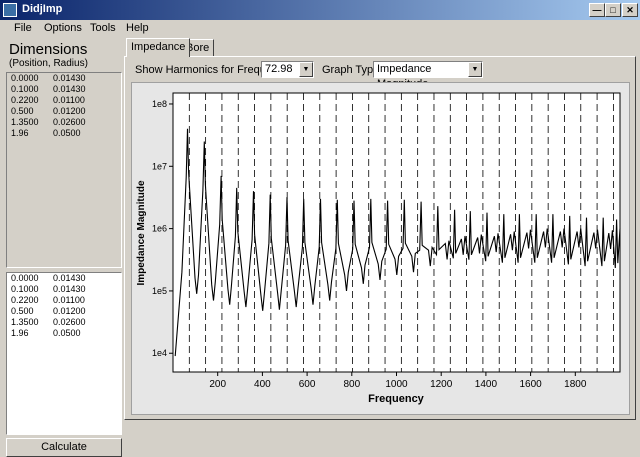 This screenshot has height=457, width=640. What do you see at coordinates (42, 9) in the screenshot?
I see `window-title: DidjImp` at bounding box center [42, 9].